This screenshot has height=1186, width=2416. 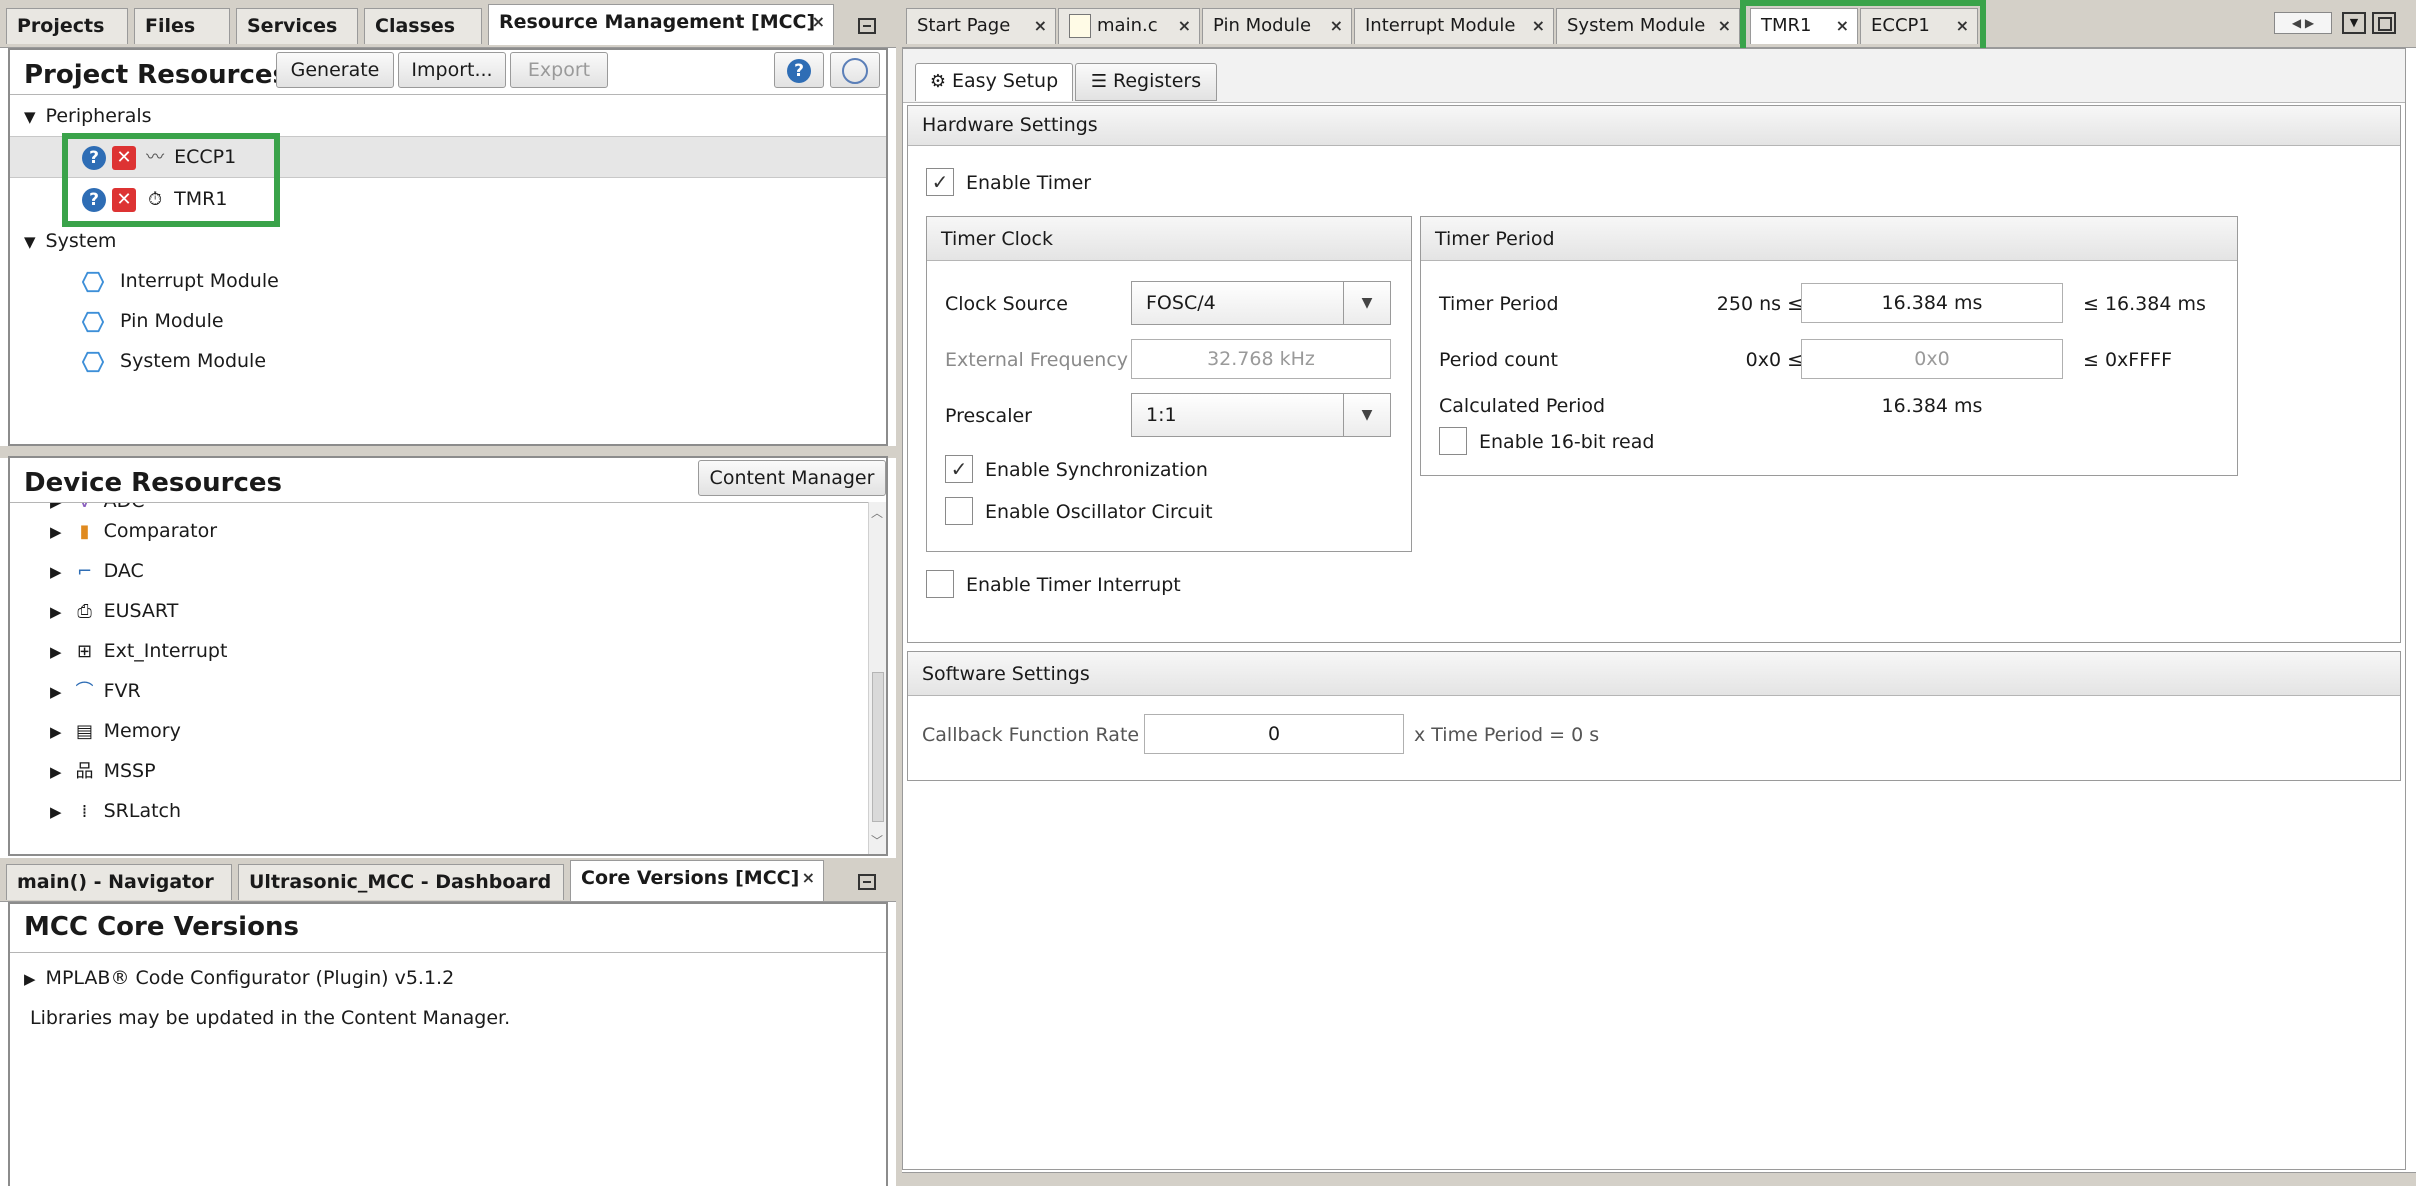 What do you see at coordinates (103, 771) in the screenshot?
I see `device-item-mssp: ▶ 品 MSSP` at bounding box center [103, 771].